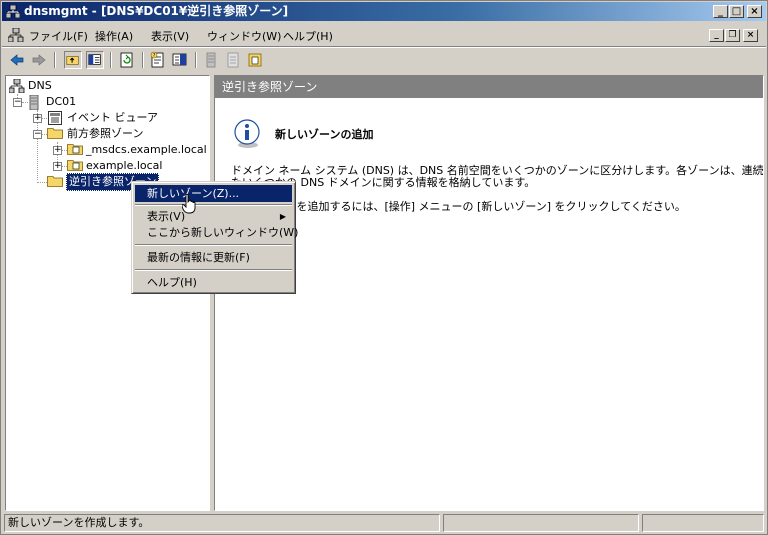 This screenshot has height=535, width=768. Describe the element at coordinates (166, 216) in the screenshot. I see `context-menu-view-label: 表示(V)` at that location.